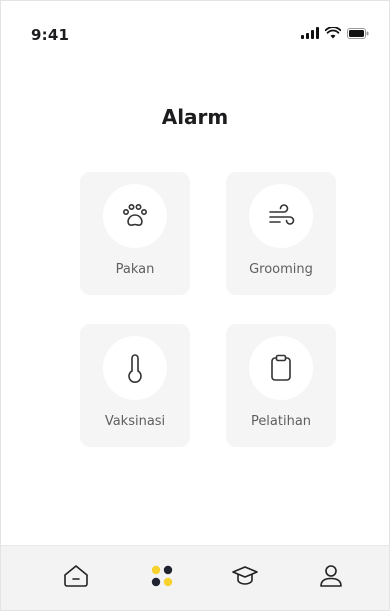 The image size is (390, 611). I want to click on tile-label: Vaksinasi, so click(135, 421).